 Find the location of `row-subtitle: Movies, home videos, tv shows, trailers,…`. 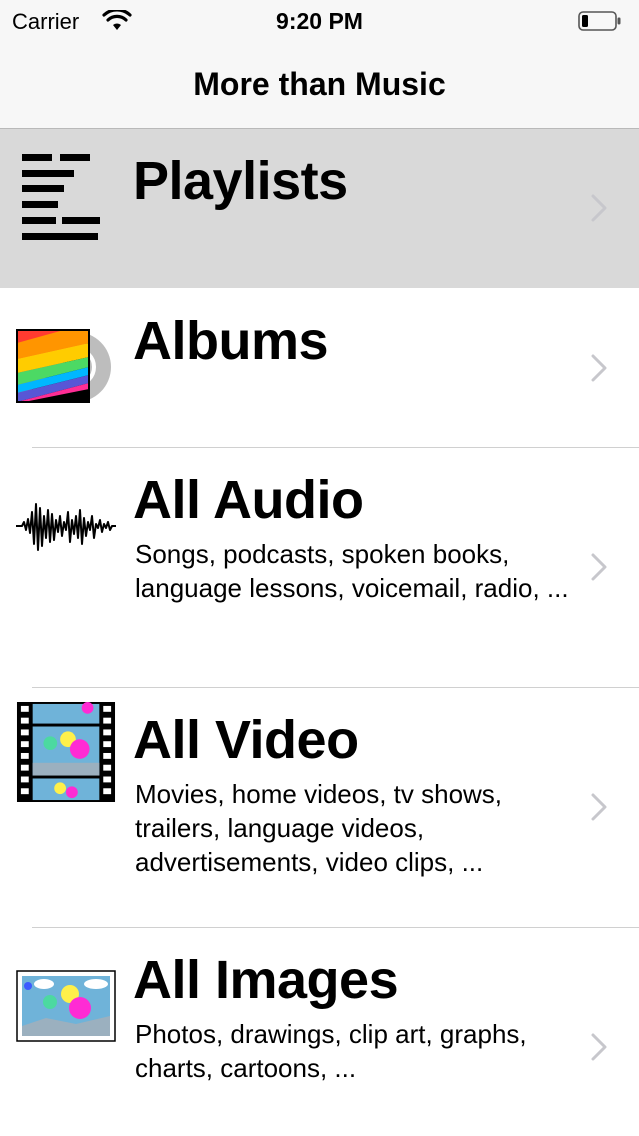

row-subtitle: Movies, home videos, tv shows, trailers,… is located at coordinates (319, 828).